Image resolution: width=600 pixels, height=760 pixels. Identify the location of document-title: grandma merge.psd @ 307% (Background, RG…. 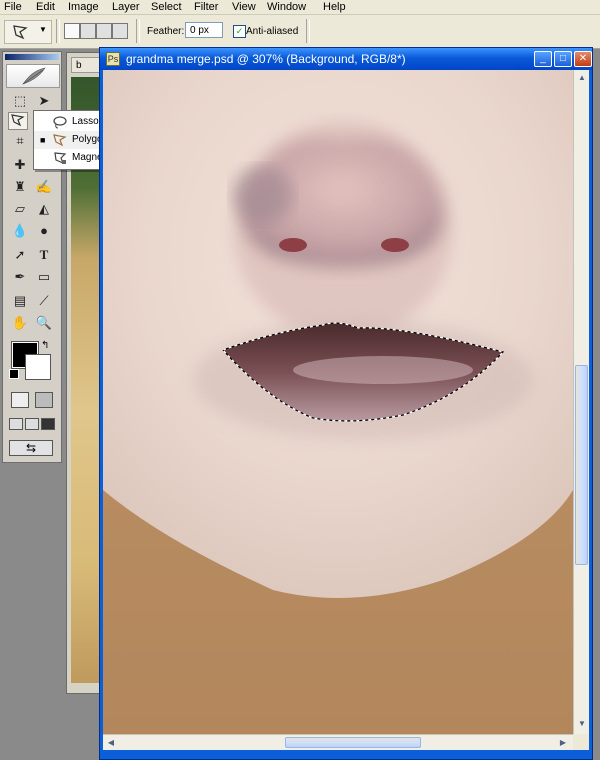
(266, 59).